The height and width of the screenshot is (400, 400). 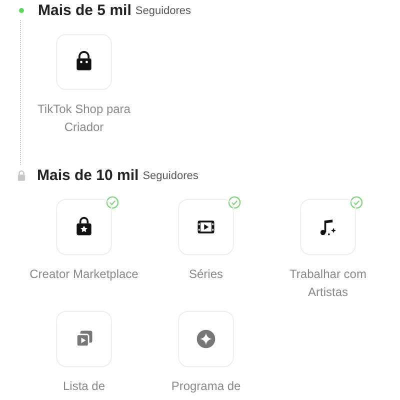 I want to click on feature-label: TikTok Shop para Criador, so click(x=84, y=118).